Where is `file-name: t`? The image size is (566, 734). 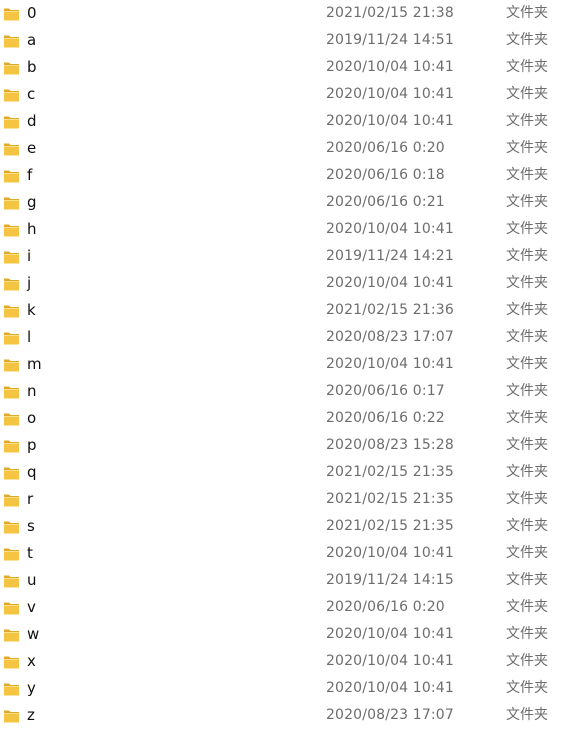 file-name: t is located at coordinates (30, 553).